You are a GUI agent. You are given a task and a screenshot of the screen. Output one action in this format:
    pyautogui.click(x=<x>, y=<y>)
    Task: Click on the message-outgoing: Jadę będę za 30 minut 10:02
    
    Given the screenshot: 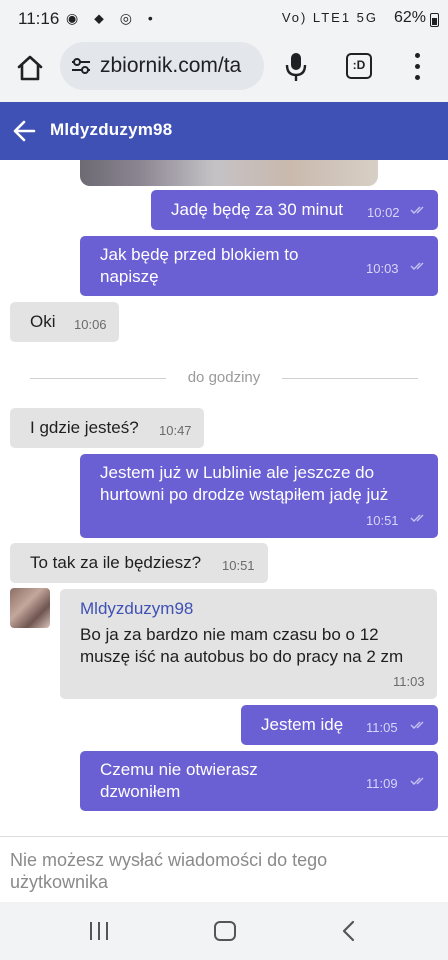 What is the action you would take?
    pyautogui.click(x=294, y=210)
    